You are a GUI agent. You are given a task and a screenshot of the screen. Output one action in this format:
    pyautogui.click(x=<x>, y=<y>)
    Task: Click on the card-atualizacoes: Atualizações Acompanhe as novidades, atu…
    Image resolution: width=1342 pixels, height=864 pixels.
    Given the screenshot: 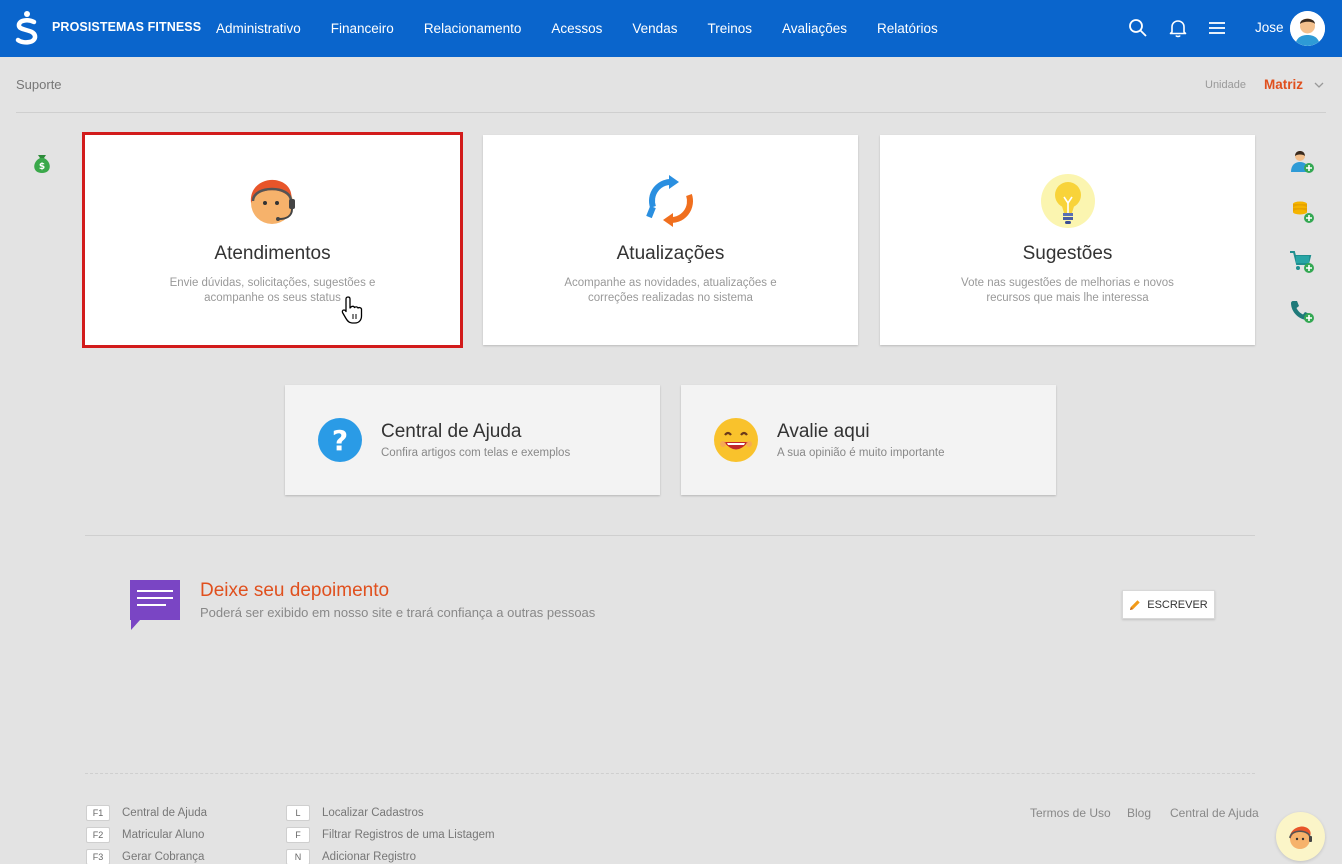 What is the action you would take?
    pyautogui.click(x=670, y=240)
    